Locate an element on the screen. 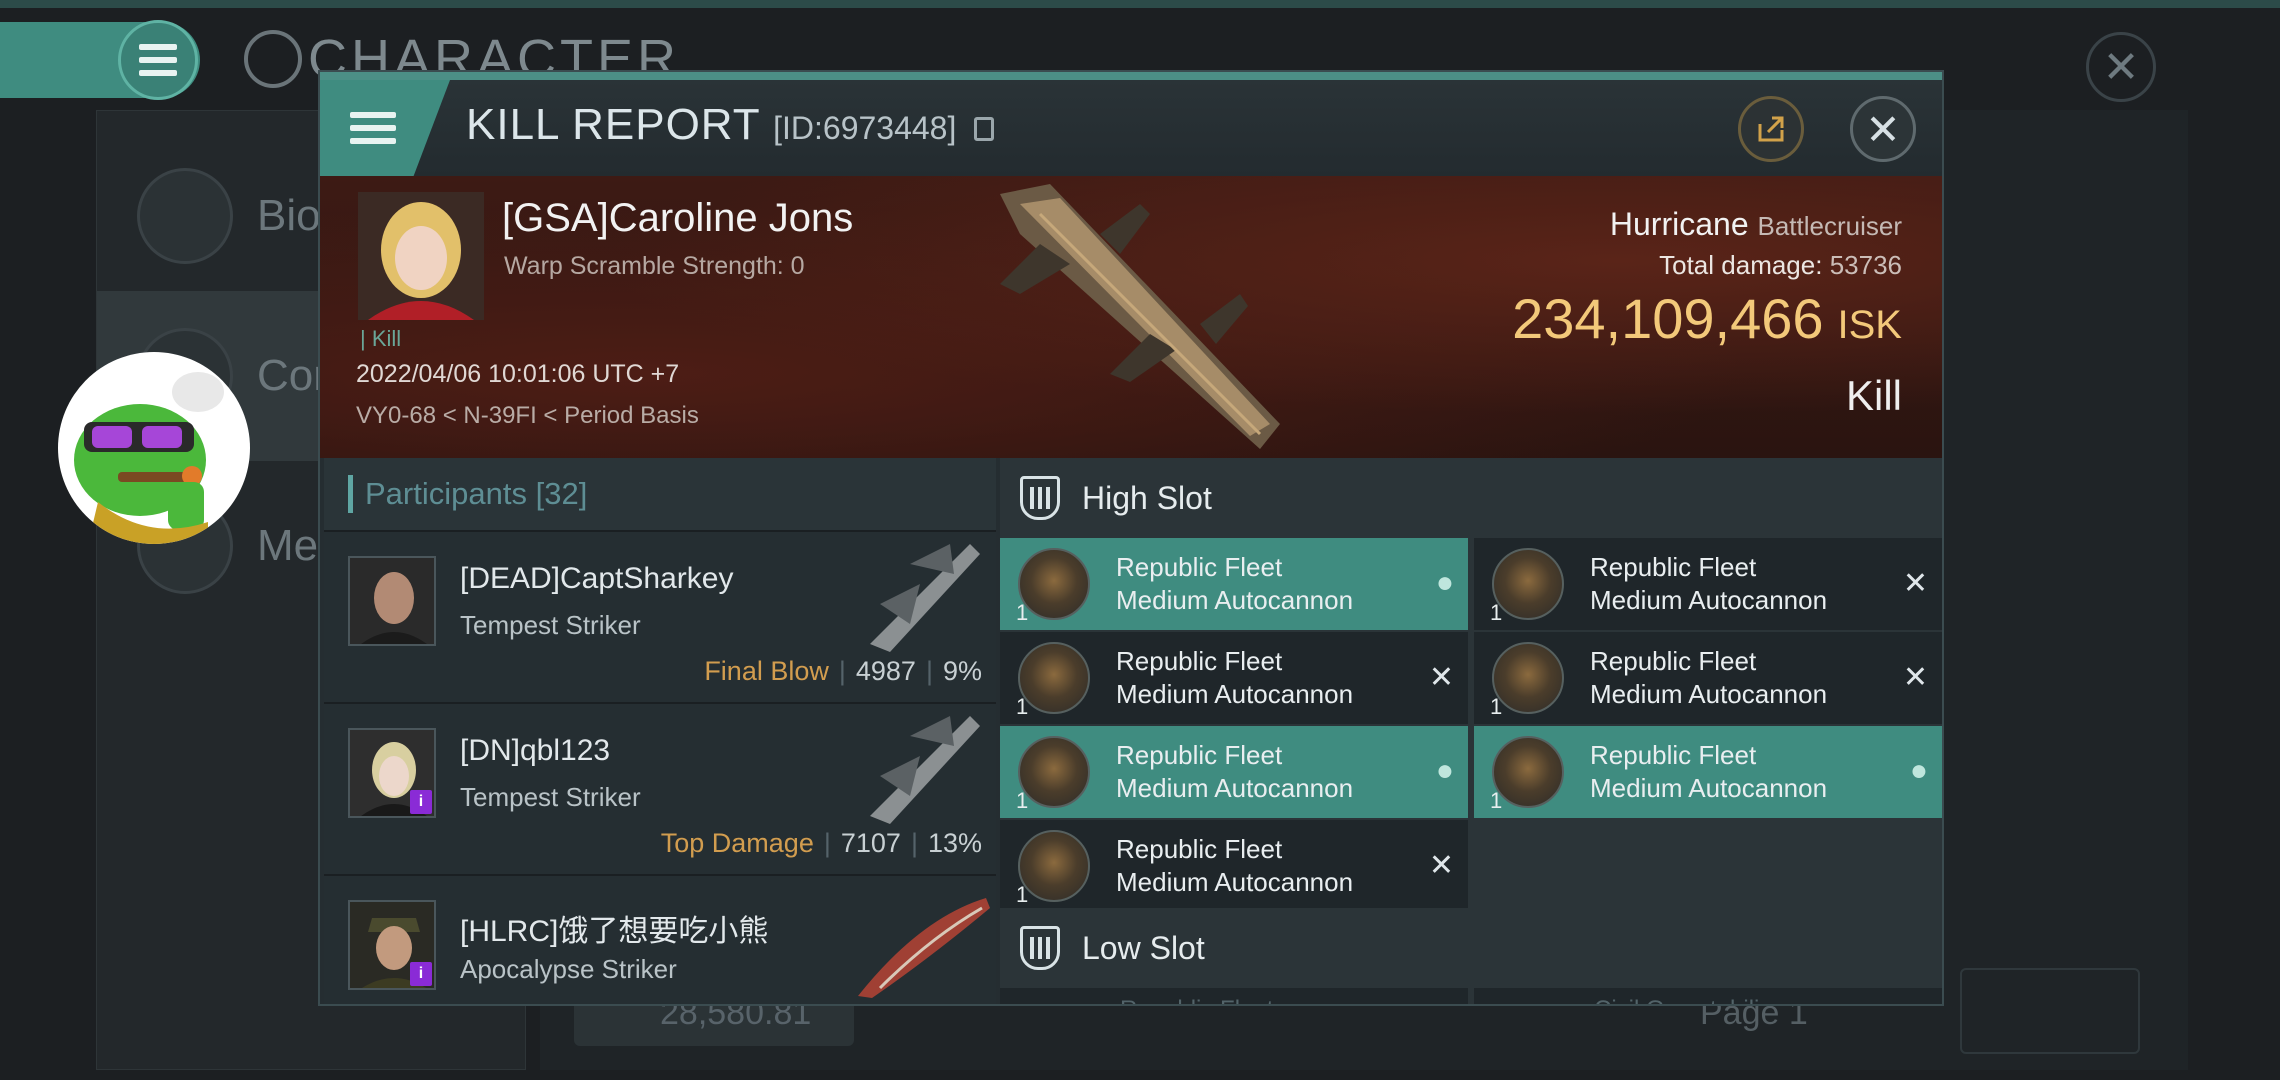 The height and width of the screenshot is (1080, 2280). low-slot-icon is located at coordinates (1040, 948).